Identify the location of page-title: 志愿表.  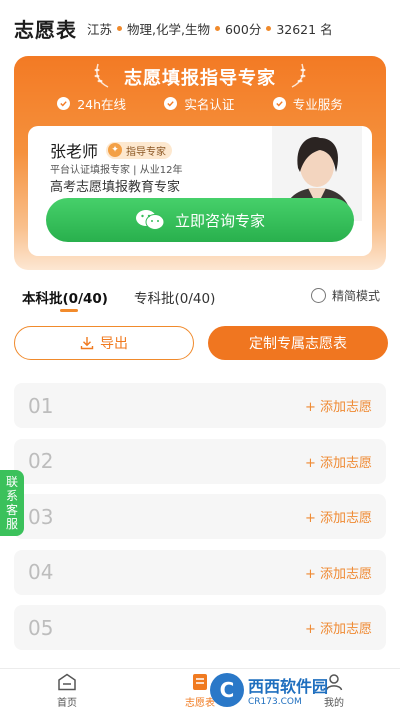
(45, 29).